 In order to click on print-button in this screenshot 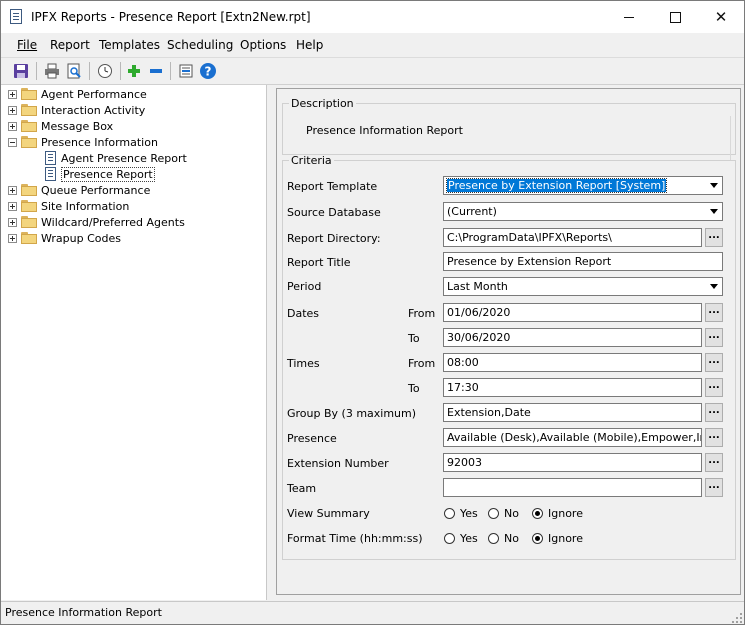, I will do `click(52, 71)`.